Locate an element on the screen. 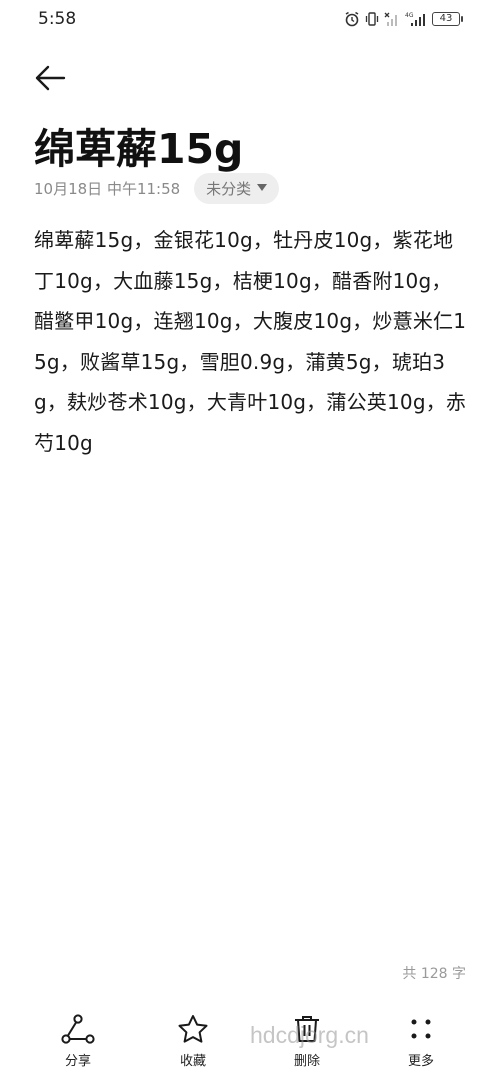  word-count: 共 128 字 is located at coordinates (434, 974).